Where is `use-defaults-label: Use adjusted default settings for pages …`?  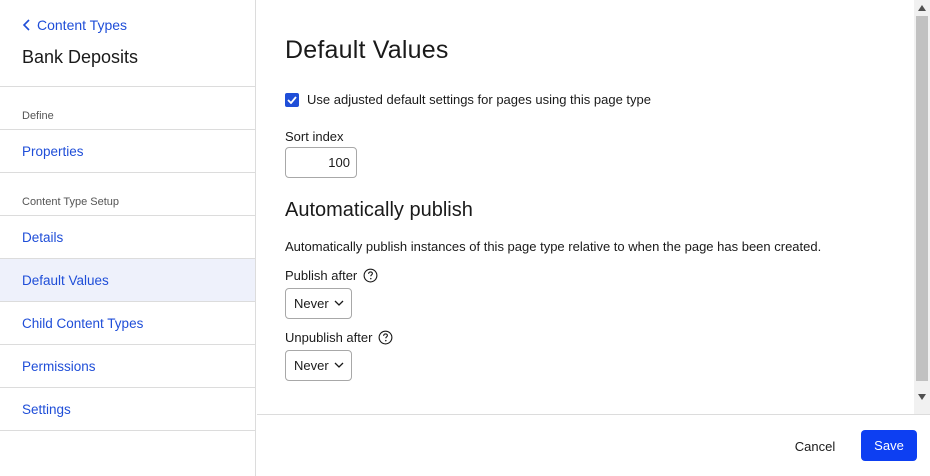
use-defaults-label: Use adjusted default settings for pages … is located at coordinates (479, 99).